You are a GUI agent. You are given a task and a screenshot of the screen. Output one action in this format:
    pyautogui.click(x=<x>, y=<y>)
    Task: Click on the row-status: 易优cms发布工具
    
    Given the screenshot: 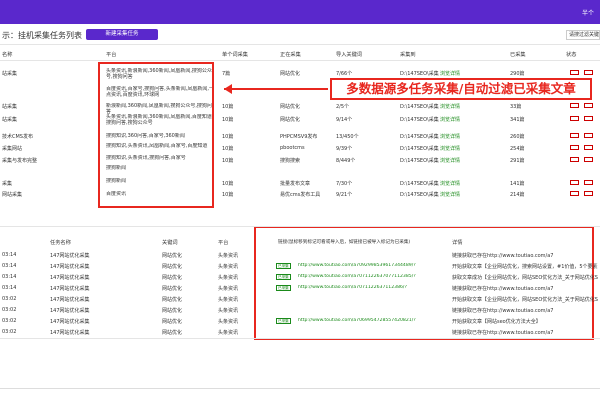 What is the action you would take?
    pyautogui.click(x=300, y=195)
    